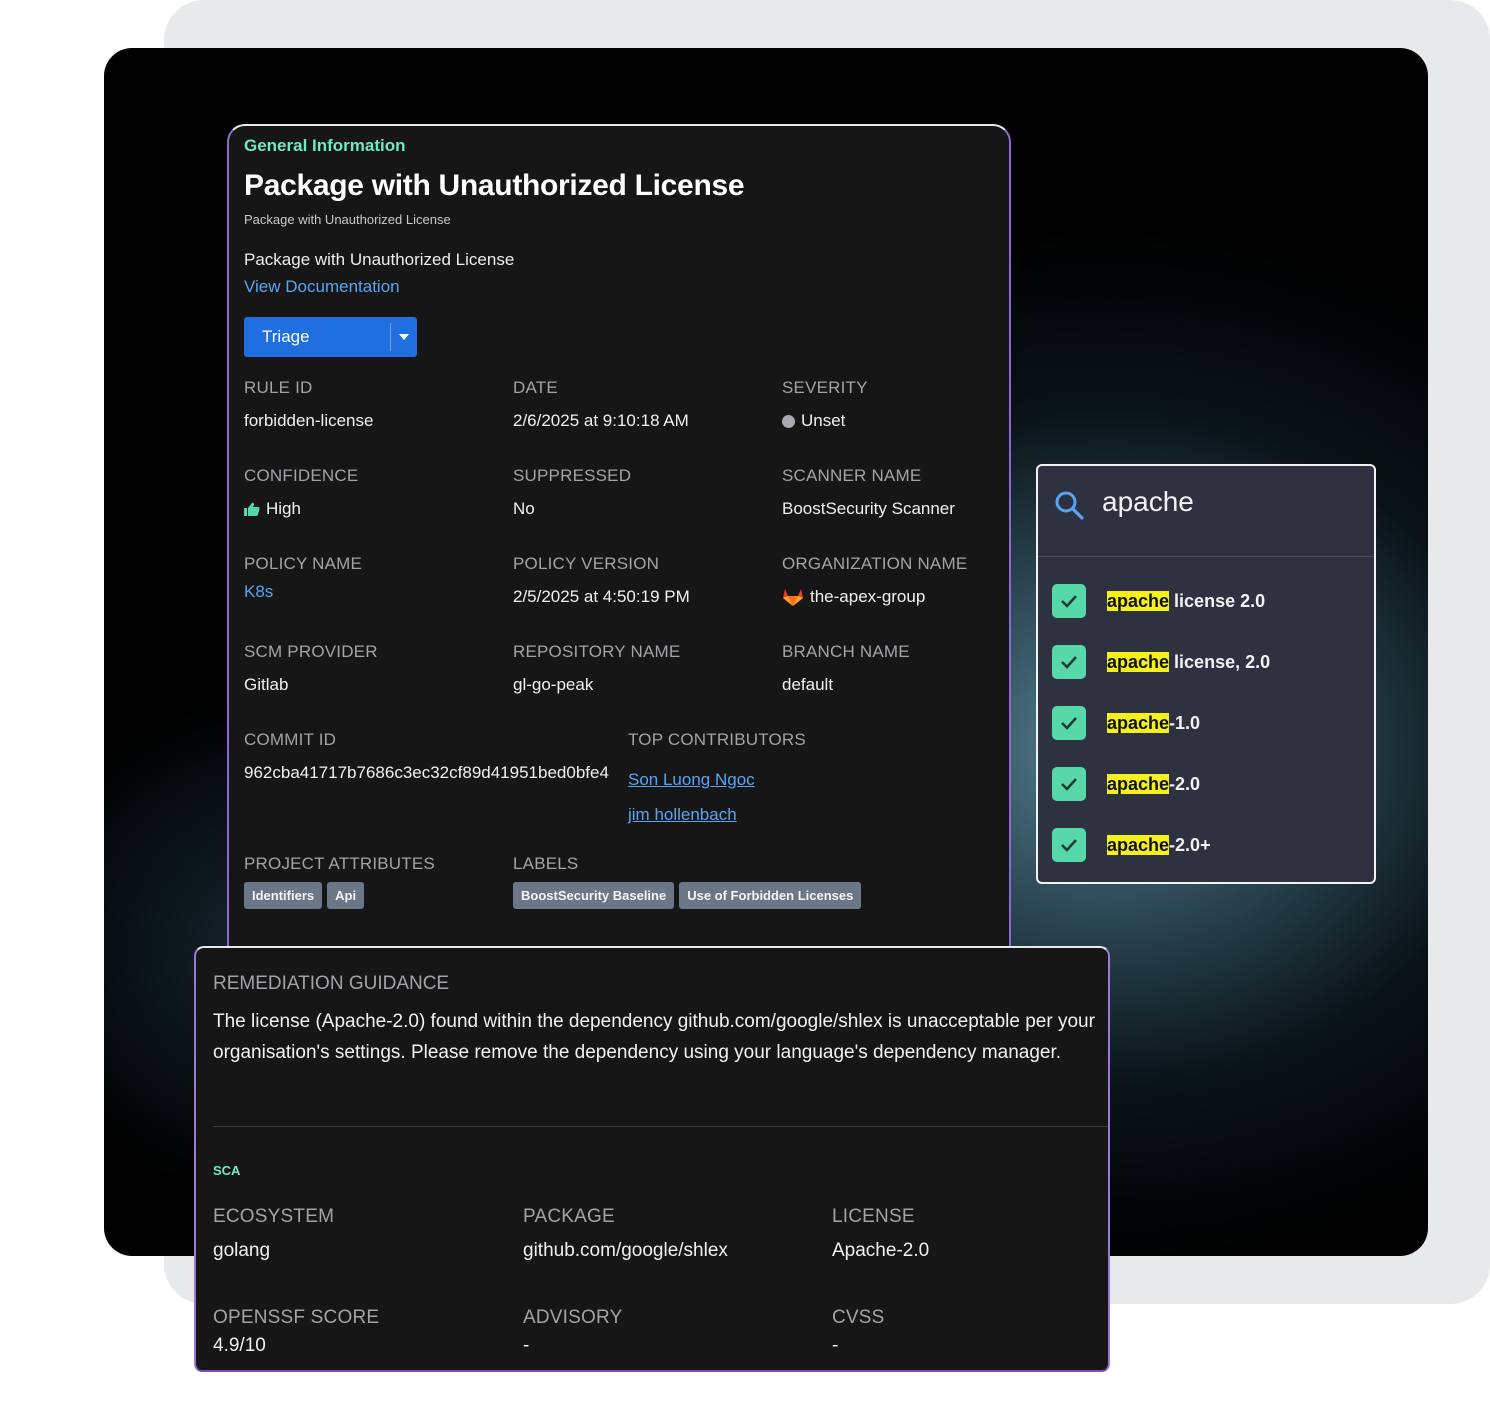  What do you see at coordinates (1190, 844) in the screenshot?
I see `result-rest: -2.0+` at bounding box center [1190, 844].